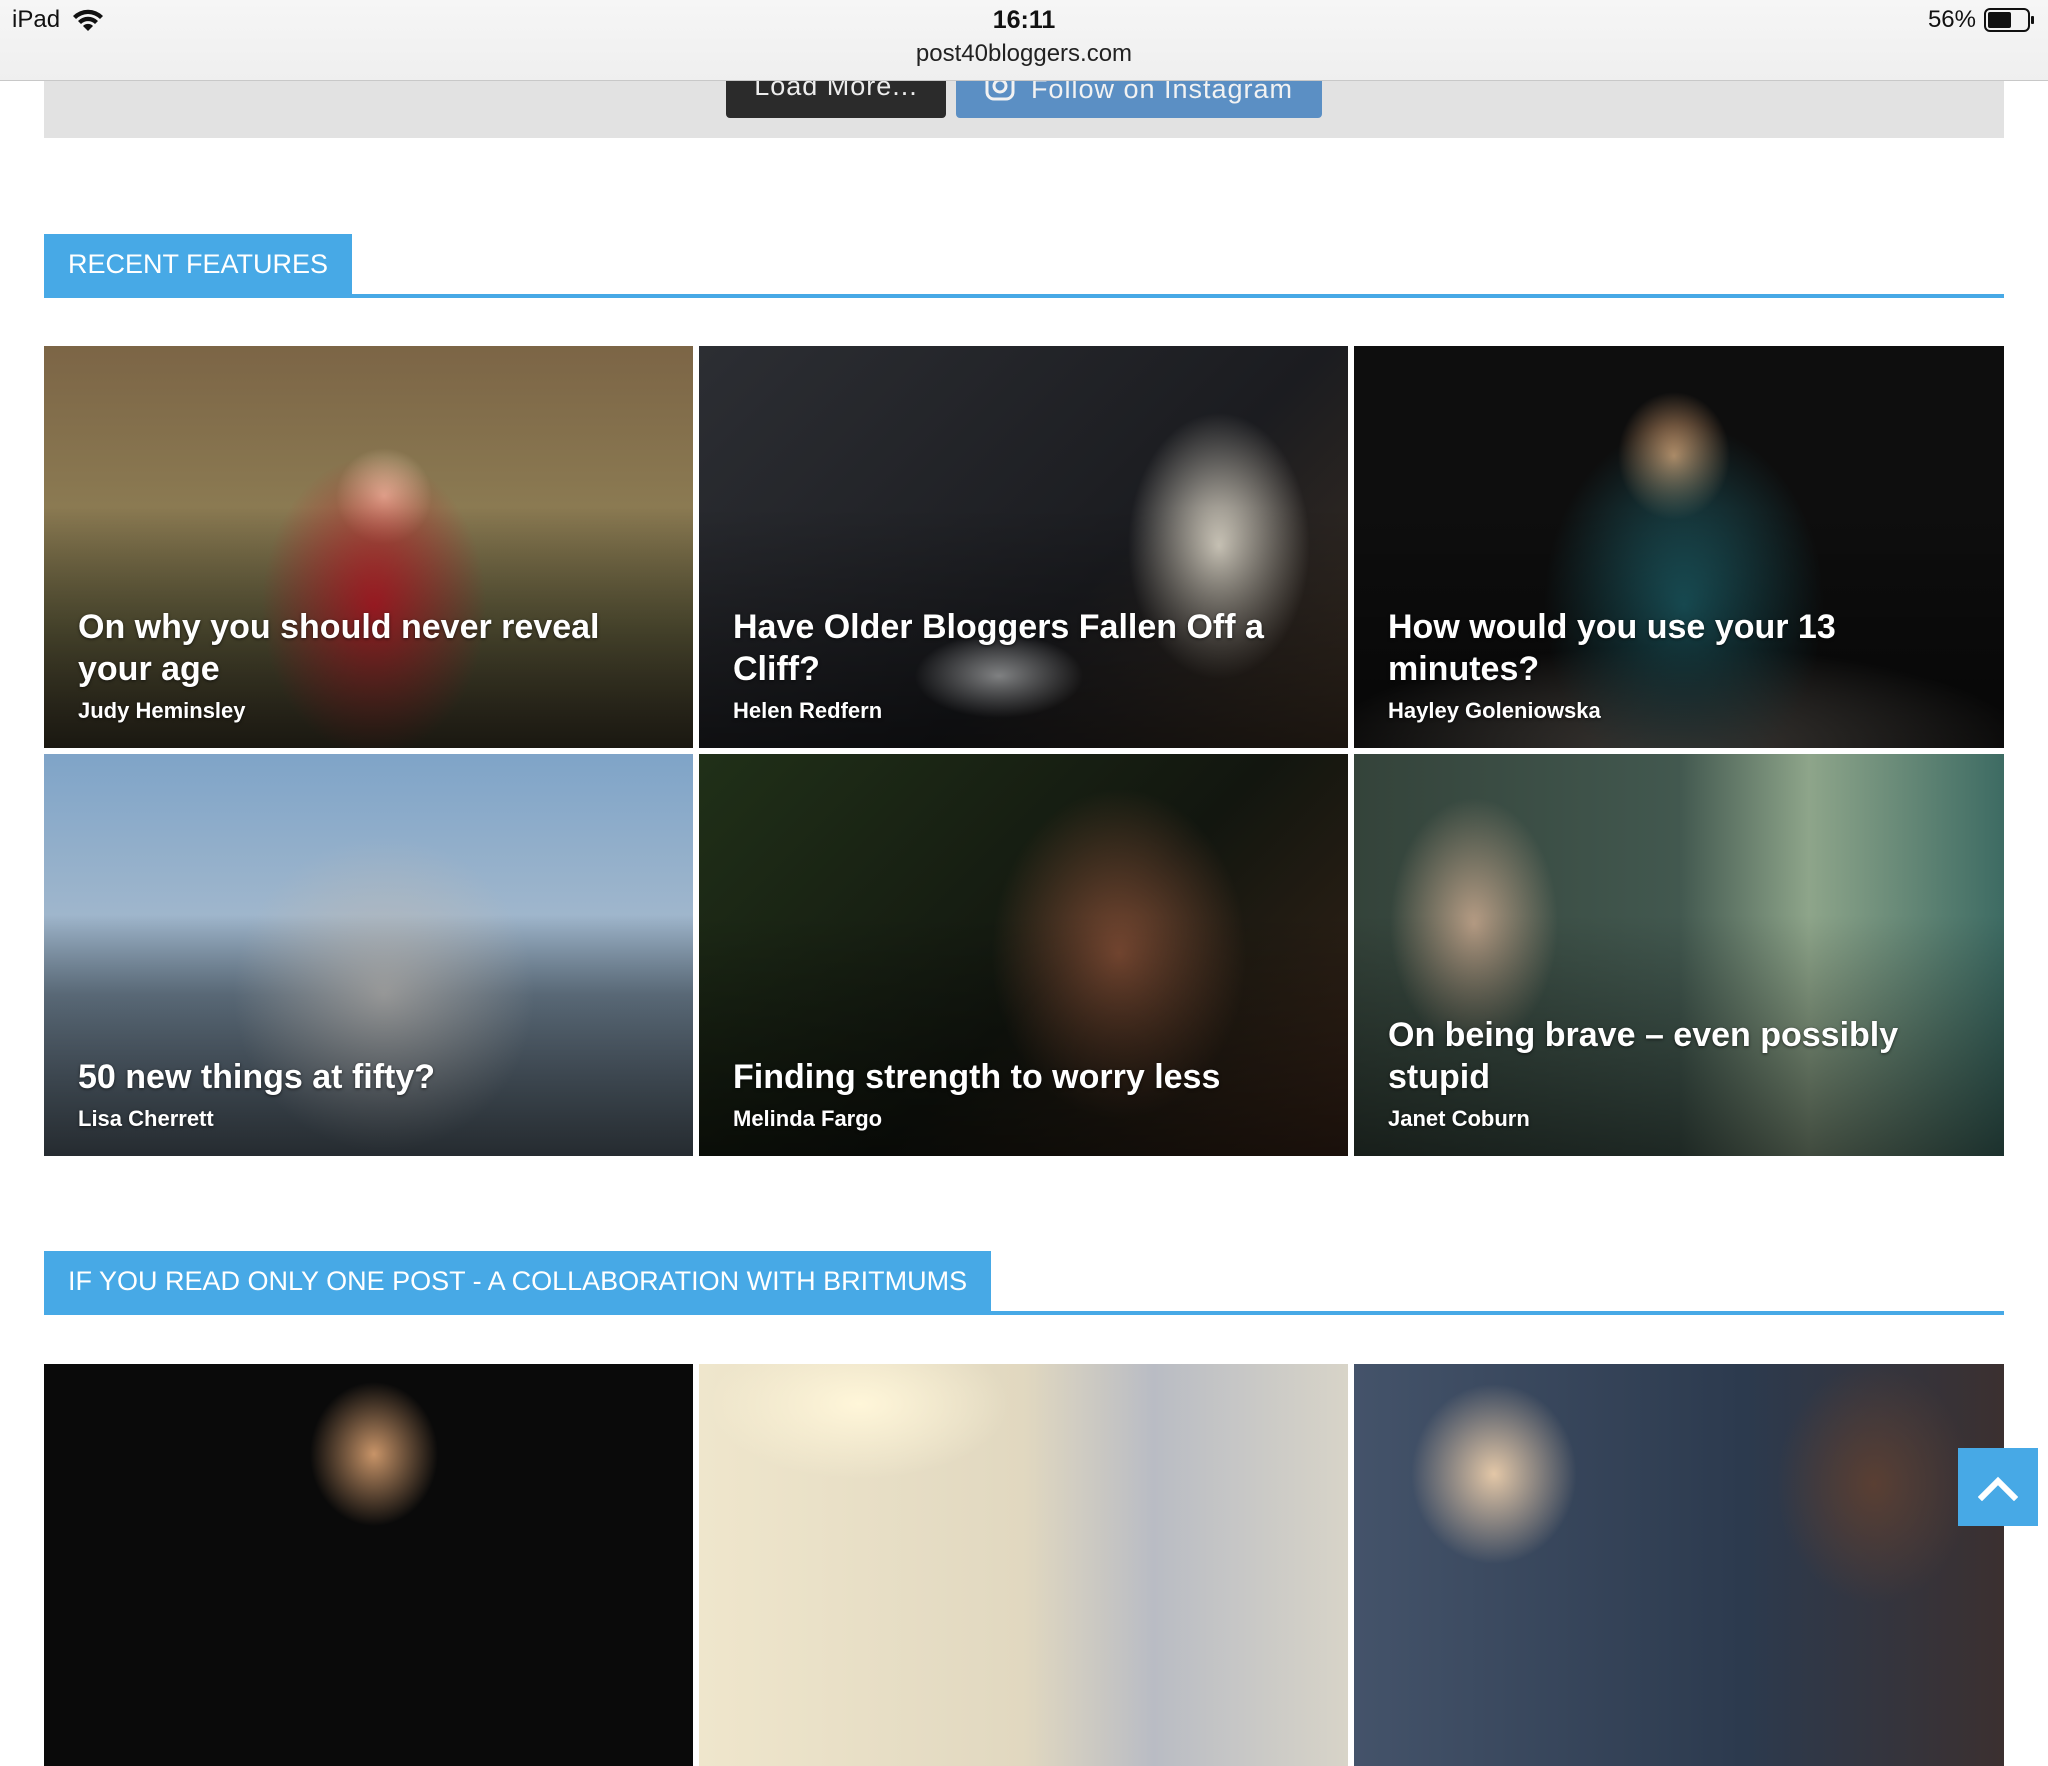 This screenshot has height=1766, width=2048. I want to click on battery-indicator: 56%, so click(1982, 20).